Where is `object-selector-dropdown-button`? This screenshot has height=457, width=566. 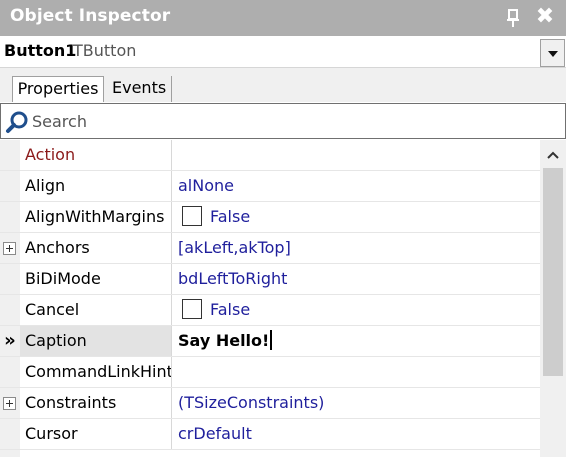 object-selector-dropdown-button is located at coordinates (552, 53).